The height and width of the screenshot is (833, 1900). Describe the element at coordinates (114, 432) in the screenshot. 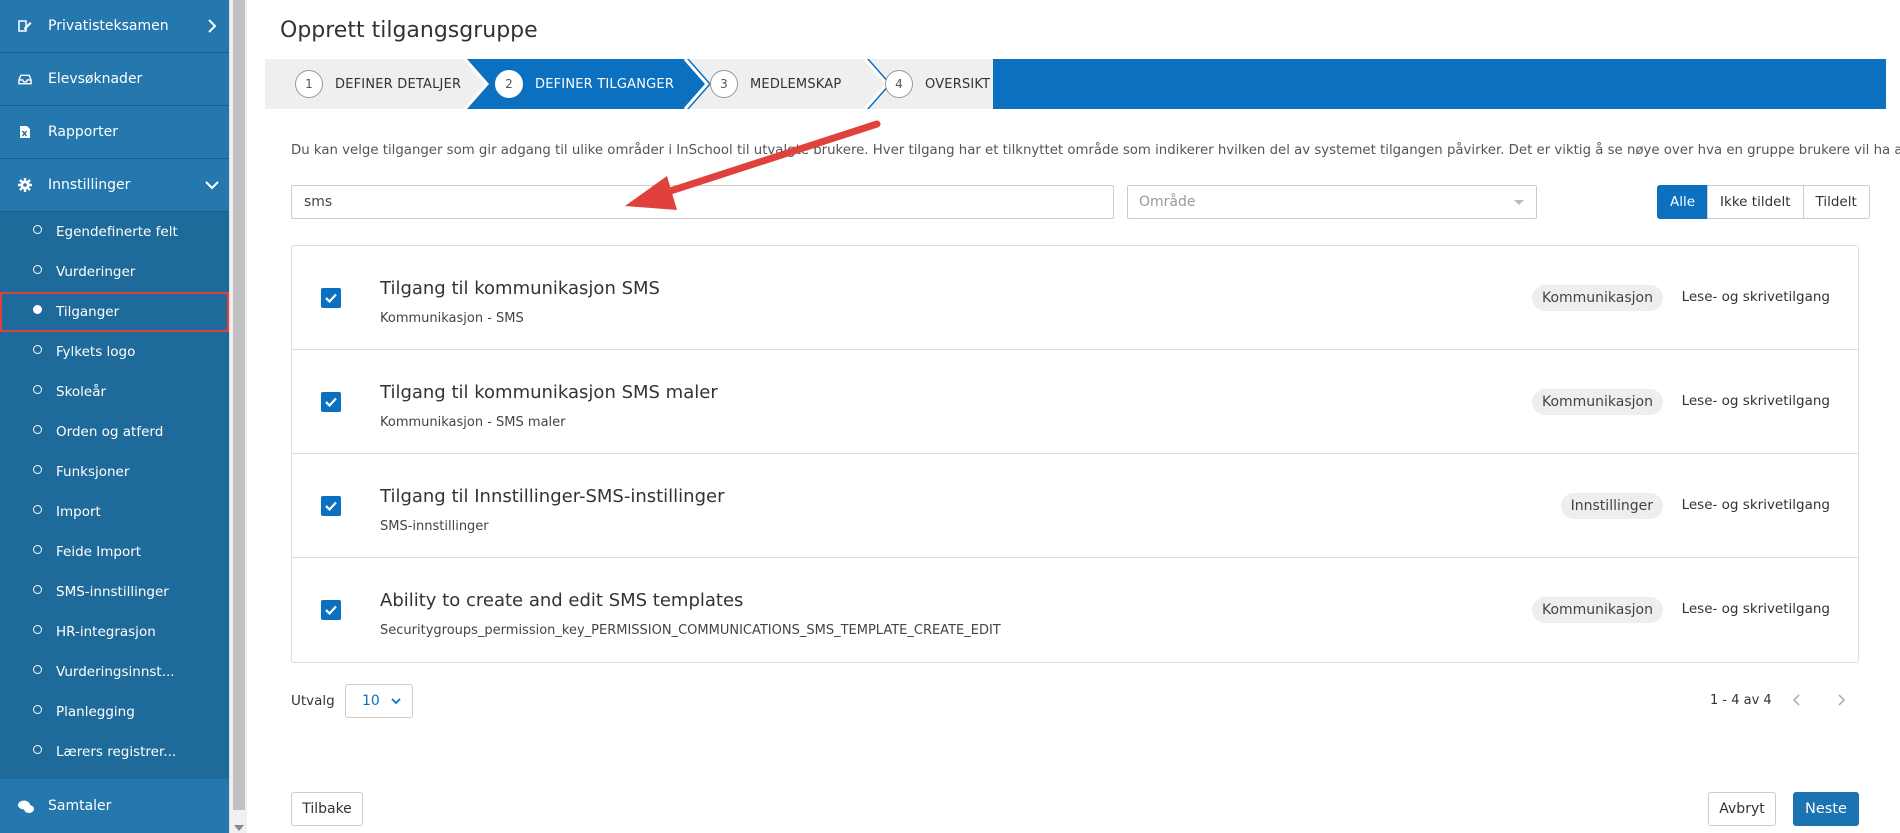

I see `sidebar-item-orden-og-atferd: Orden og atferd` at that location.